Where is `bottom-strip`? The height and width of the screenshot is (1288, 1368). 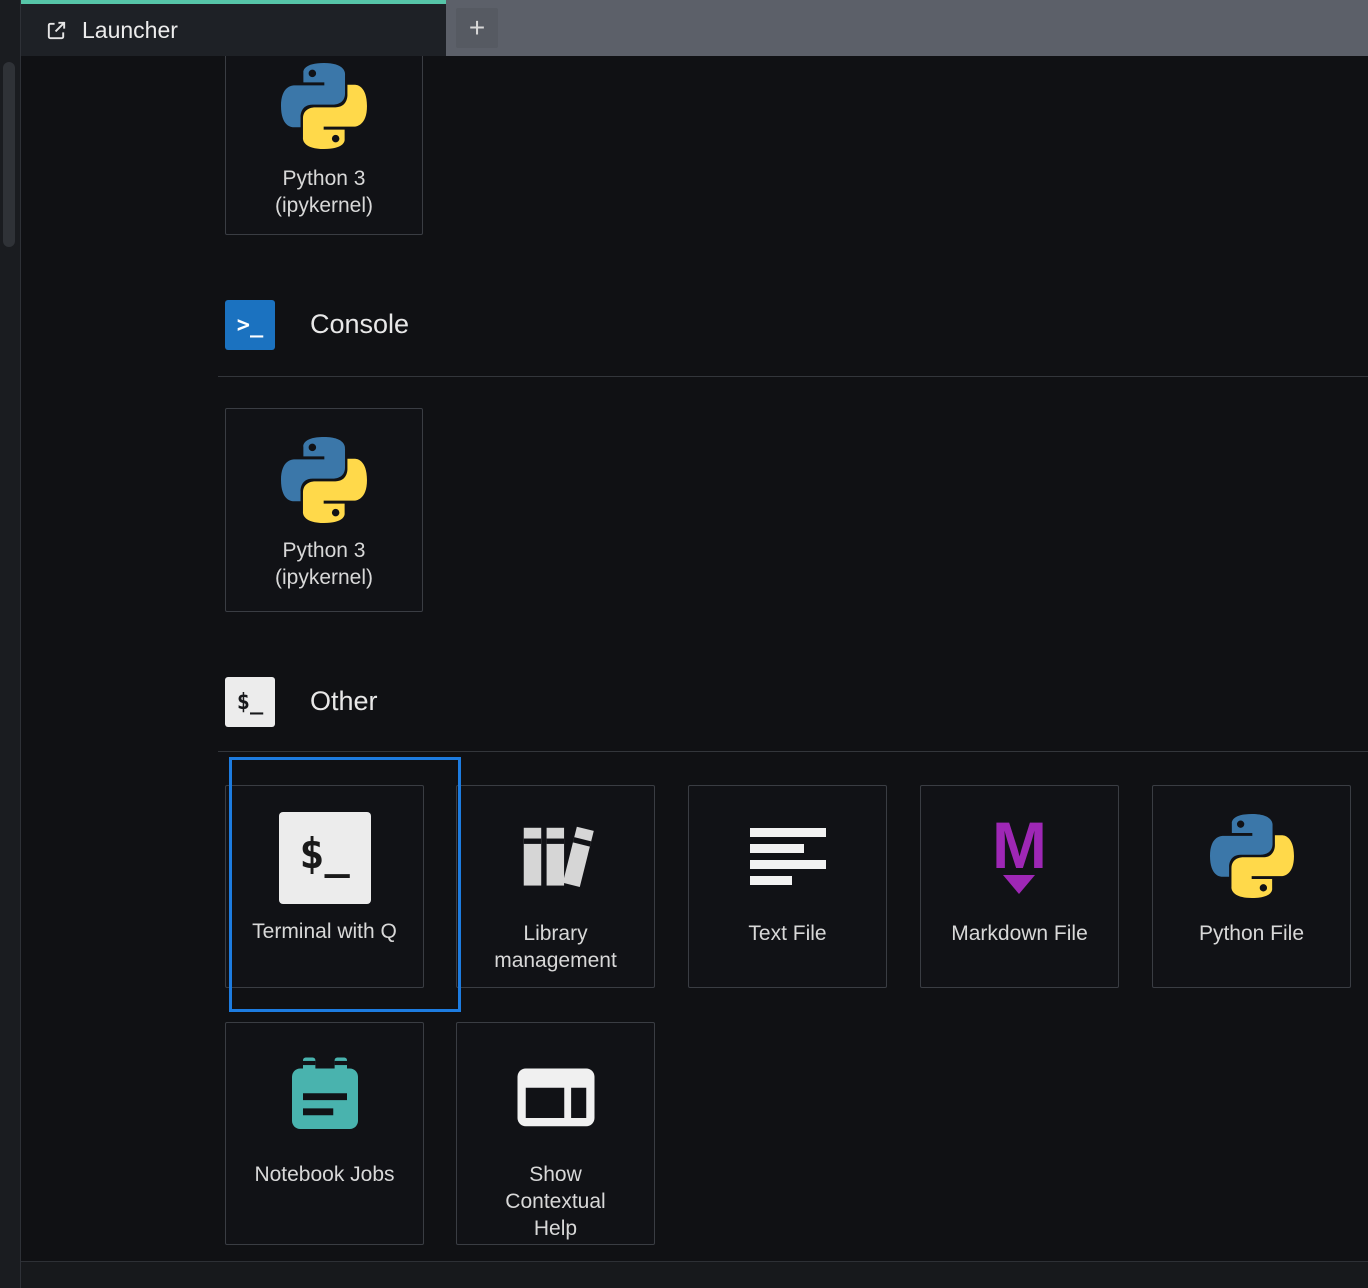 bottom-strip is located at coordinates (694, 1274).